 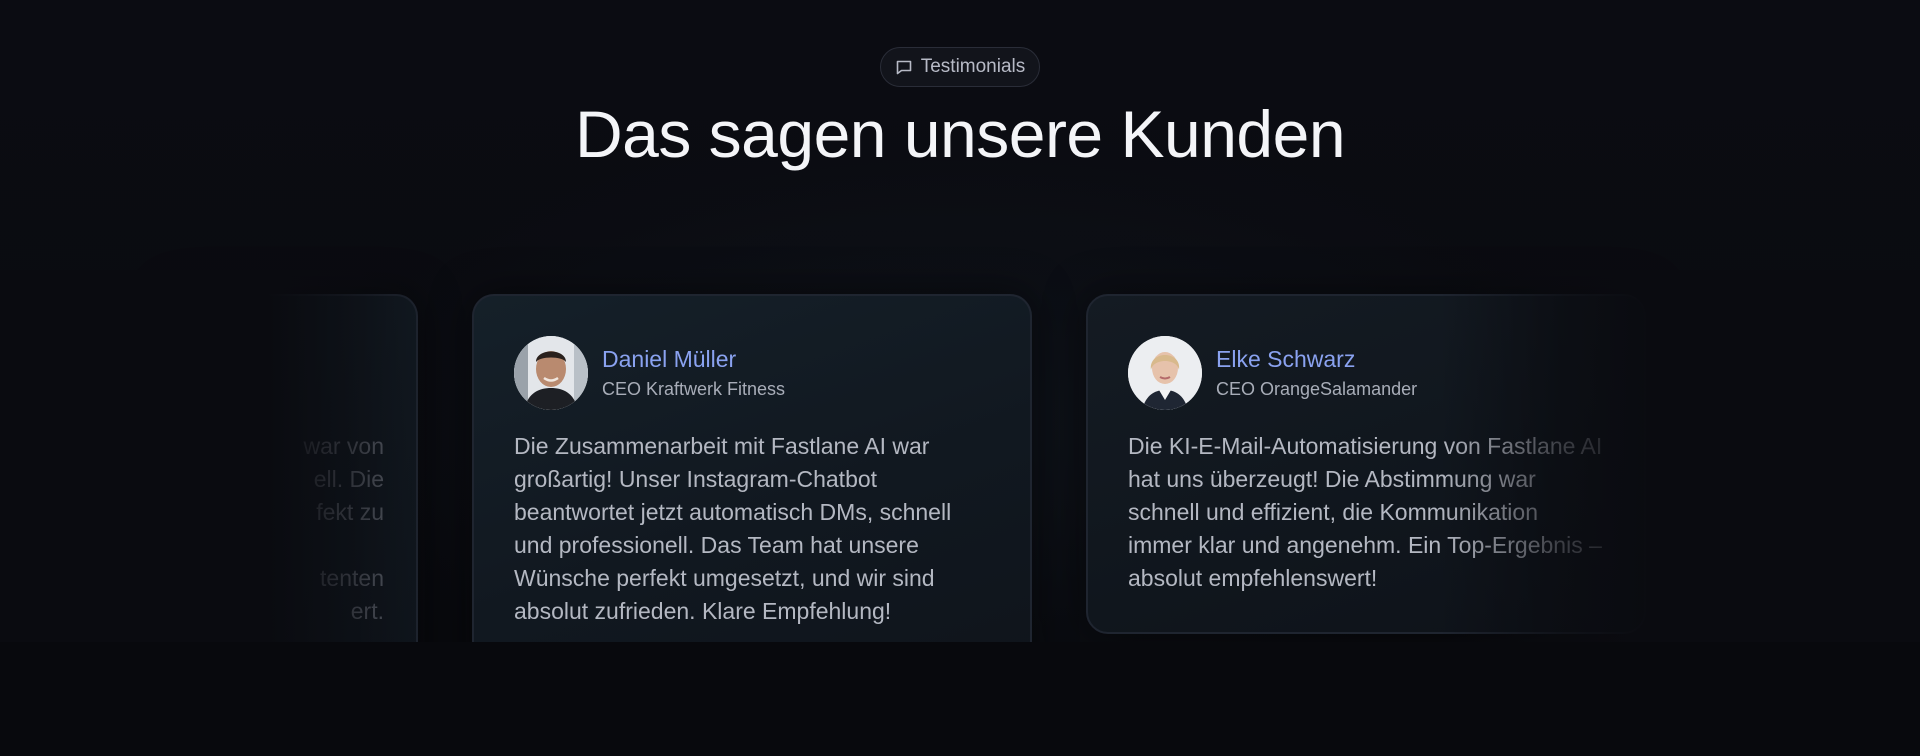 What do you see at coordinates (904, 67) in the screenshot?
I see `chat-bubble-icon` at bounding box center [904, 67].